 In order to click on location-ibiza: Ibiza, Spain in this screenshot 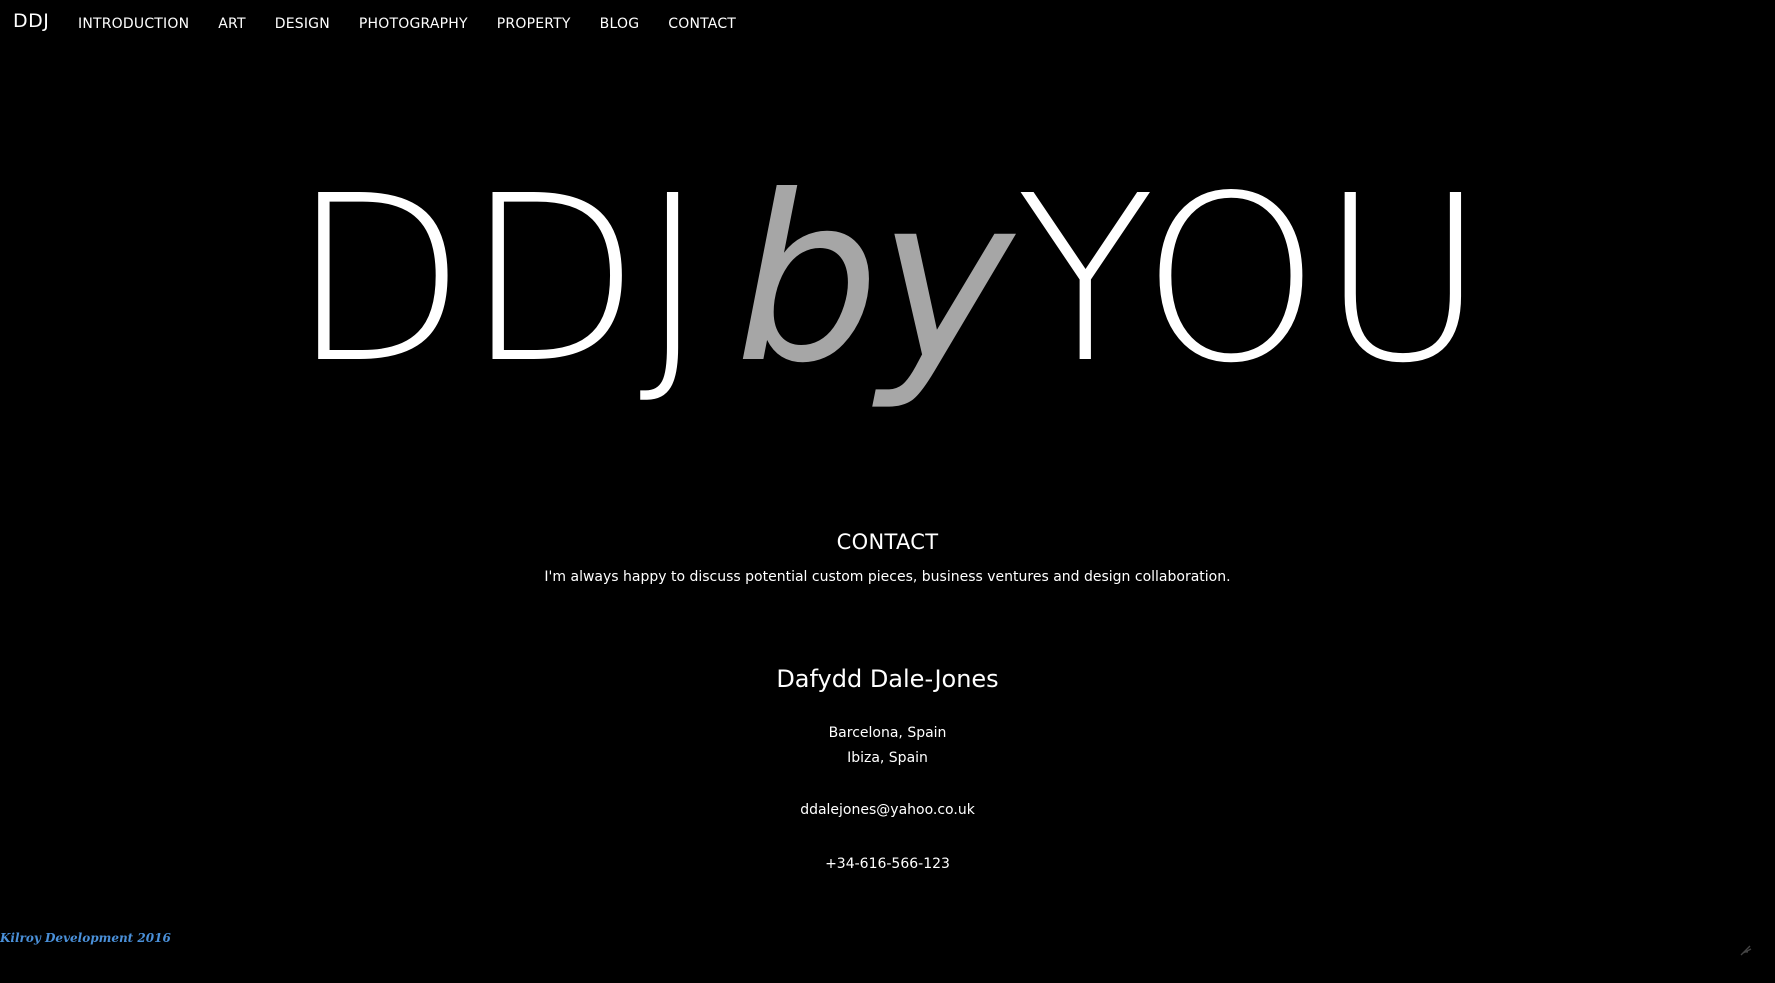, I will do `click(887, 758)`.